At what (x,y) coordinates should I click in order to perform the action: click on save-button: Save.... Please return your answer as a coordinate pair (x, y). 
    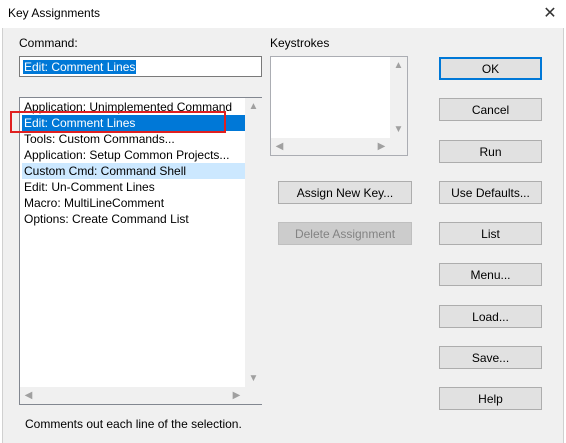
    Looking at the image, I should click on (490, 357).